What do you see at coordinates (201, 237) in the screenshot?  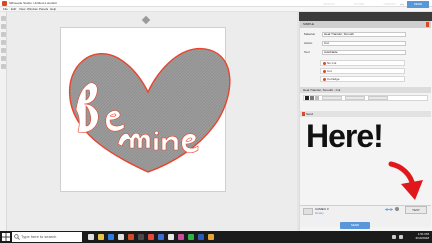 I see `word-icon` at bounding box center [201, 237].